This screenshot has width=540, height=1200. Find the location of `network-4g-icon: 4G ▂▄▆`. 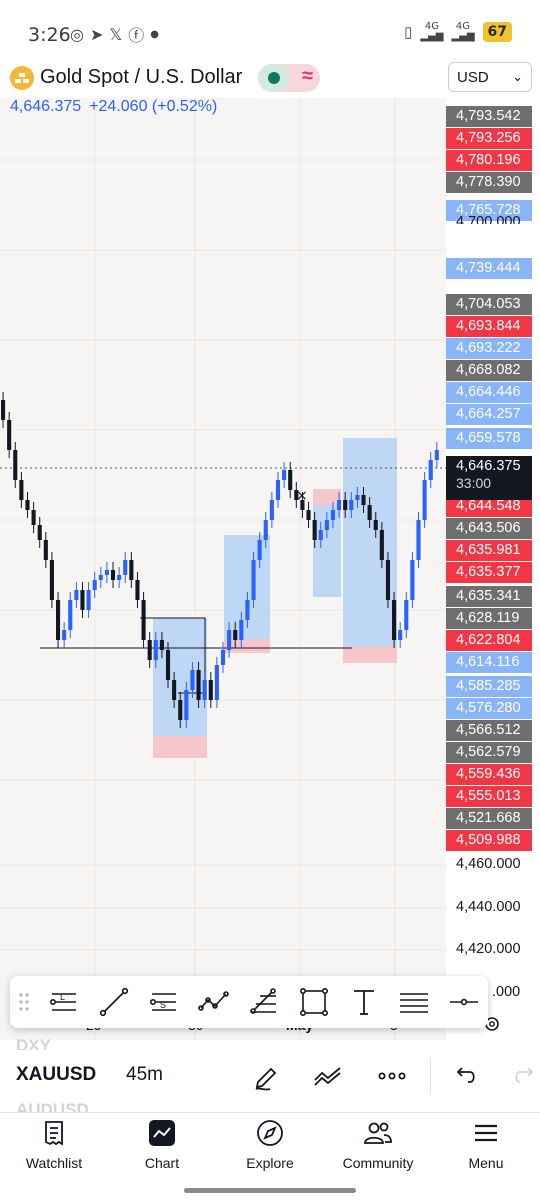

network-4g-icon: 4G ▂▄▆ is located at coordinates (432, 31).